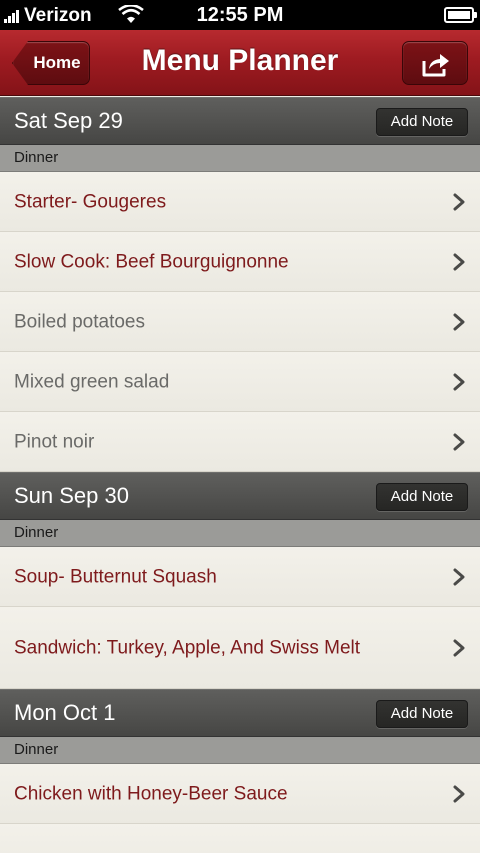 This screenshot has width=480, height=853. I want to click on menu-item-row, so click(240, 838).